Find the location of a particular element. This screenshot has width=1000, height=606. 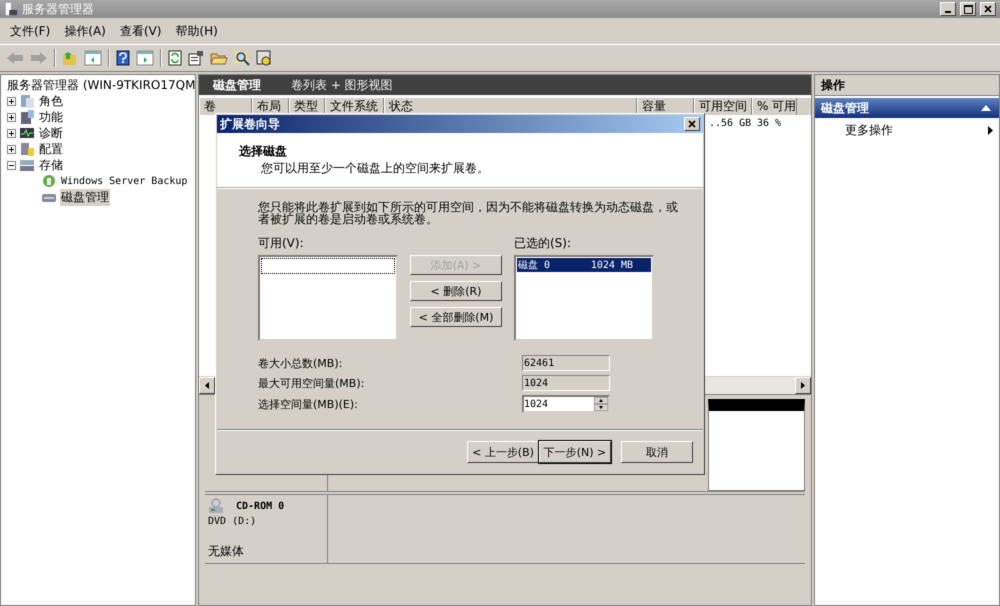

list-label: 已选的(S): is located at coordinates (543, 243).